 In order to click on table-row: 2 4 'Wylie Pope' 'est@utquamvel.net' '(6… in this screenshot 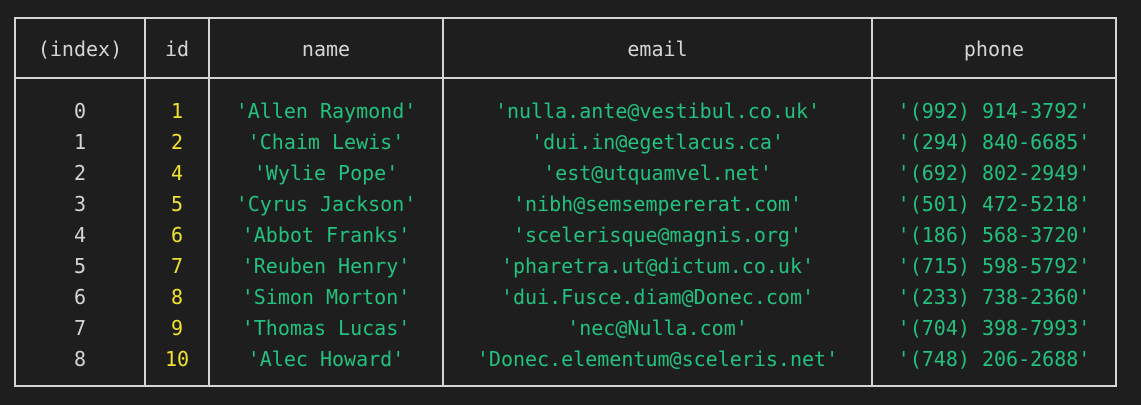, I will do `click(565, 173)`.